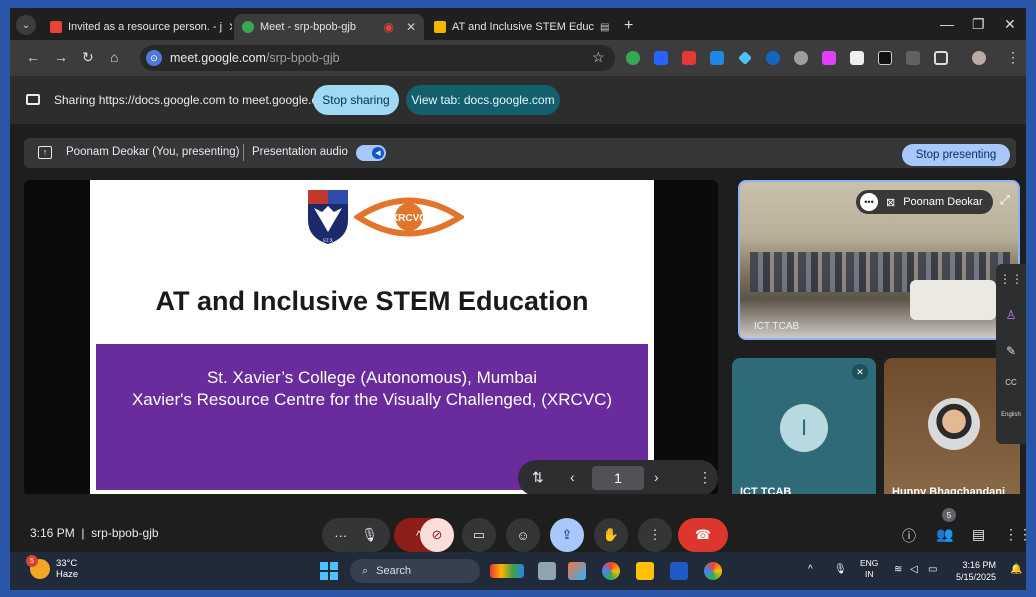 This screenshot has width=1036, height=597. What do you see at coordinates (371, 153) in the screenshot?
I see `presentation-audio-toggle: ◀` at bounding box center [371, 153].